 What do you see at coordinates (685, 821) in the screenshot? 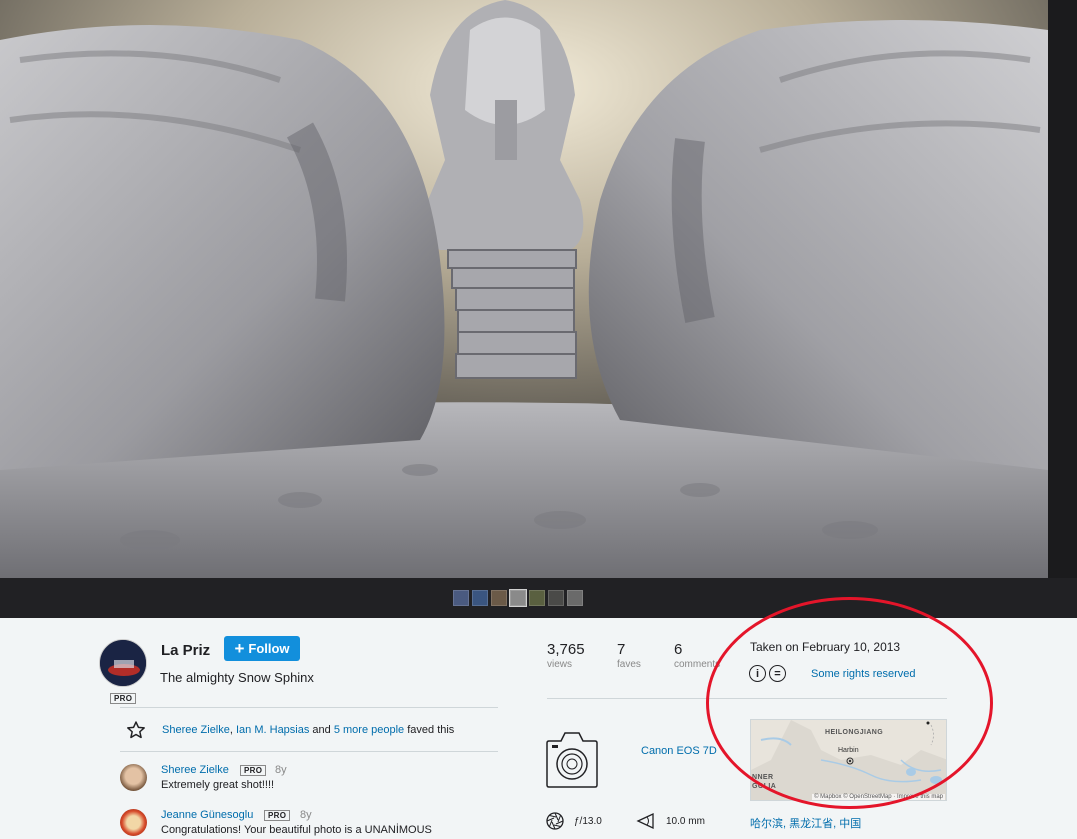
I see `focal-length-value: 10.0 mm` at bounding box center [685, 821].